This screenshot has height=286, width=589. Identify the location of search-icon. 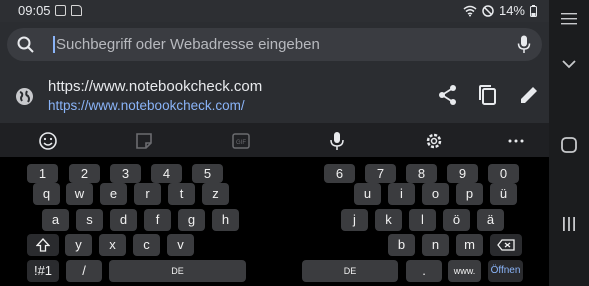
(25, 44).